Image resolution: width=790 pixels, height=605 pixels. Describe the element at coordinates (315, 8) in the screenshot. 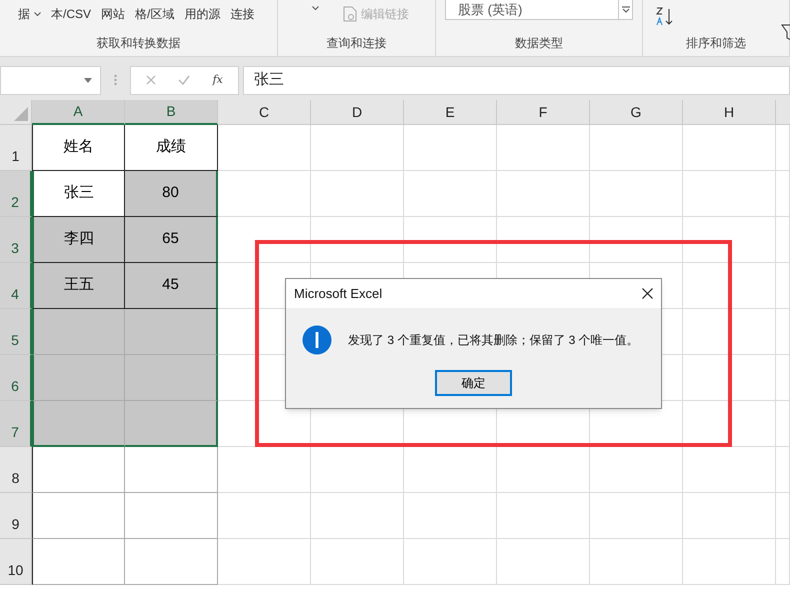

I see `dropdown-button` at that location.